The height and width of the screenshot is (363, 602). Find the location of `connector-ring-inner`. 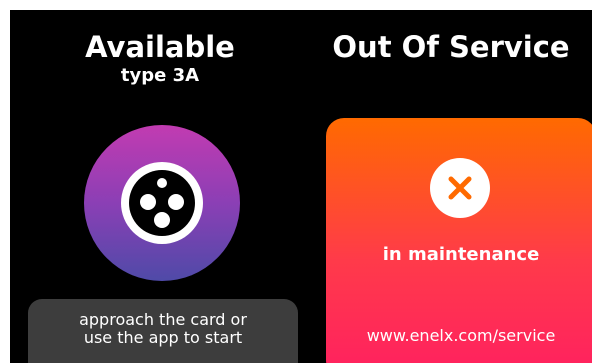

connector-ring-inner is located at coordinates (162, 203).